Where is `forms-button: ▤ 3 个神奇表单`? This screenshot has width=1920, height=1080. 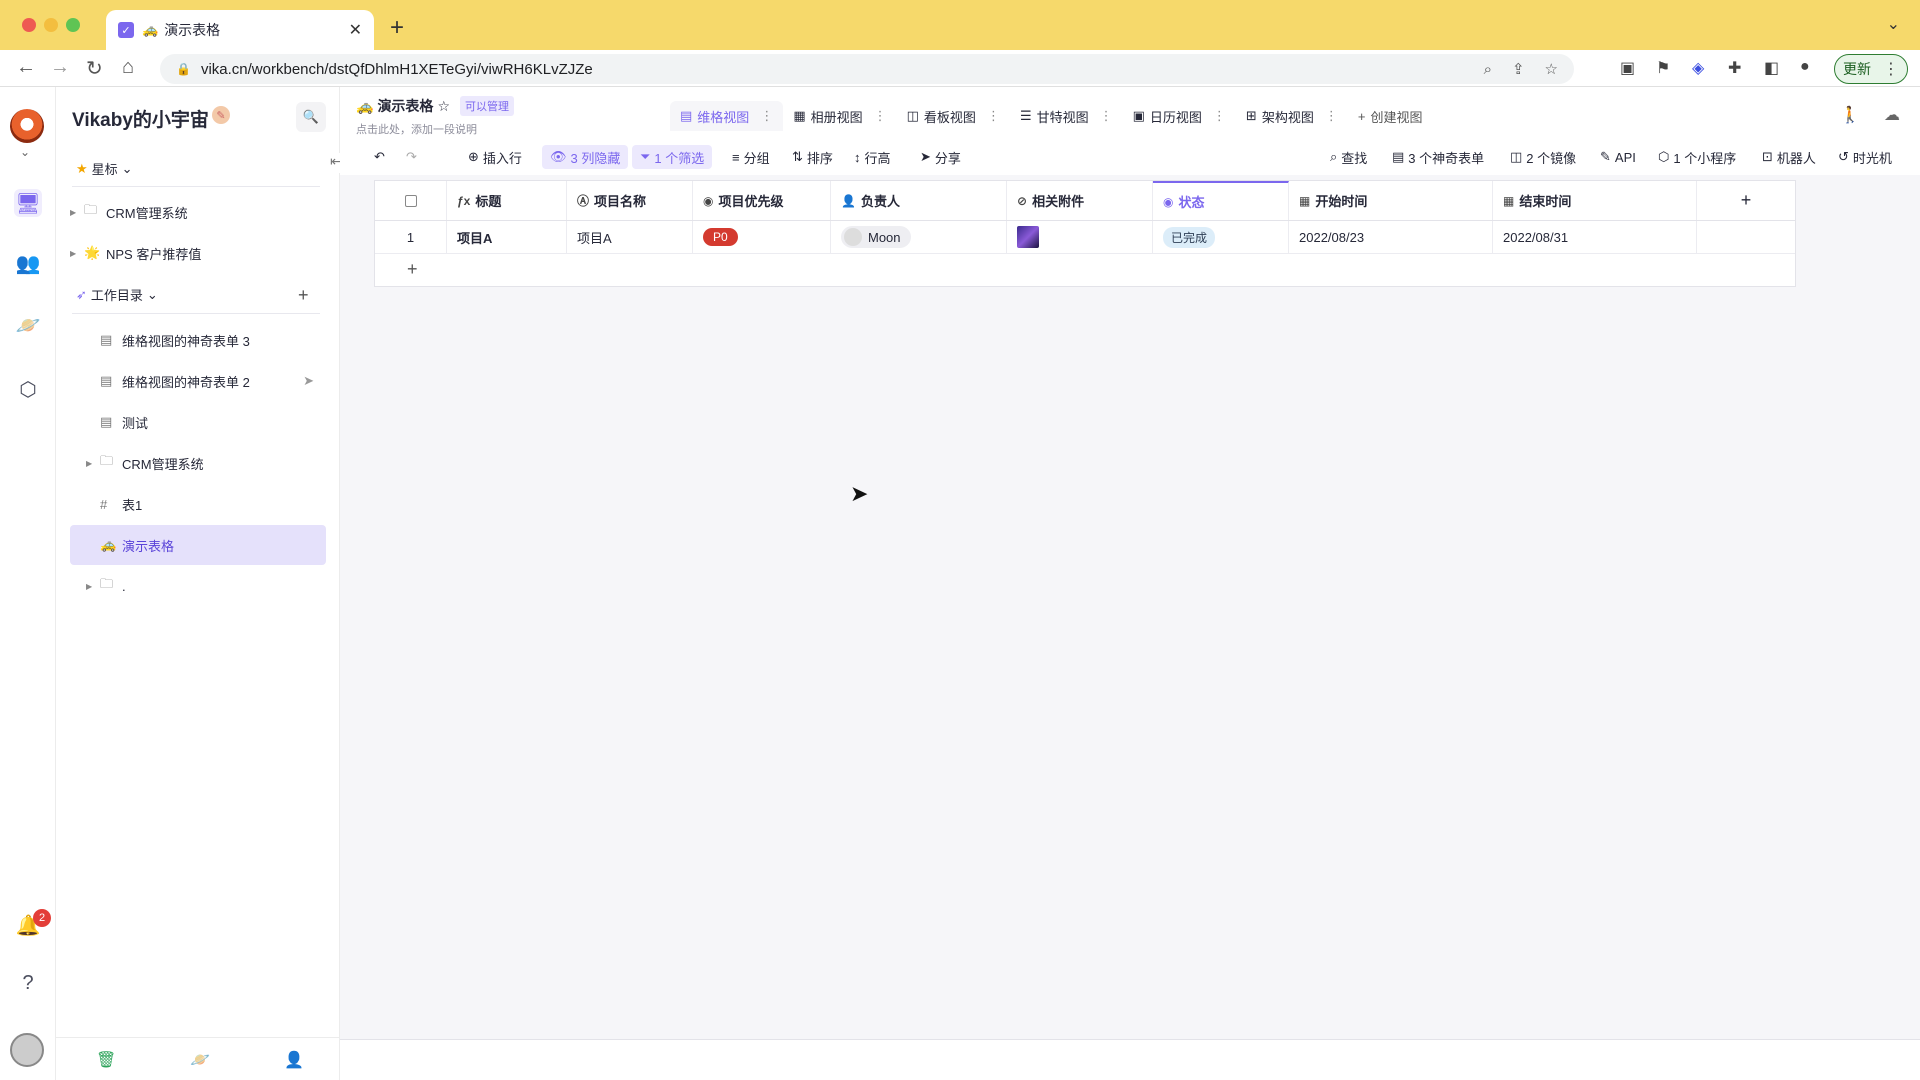
forms-button: ▤ 3 个神奇表单 is located at coordinates (1438, 157).